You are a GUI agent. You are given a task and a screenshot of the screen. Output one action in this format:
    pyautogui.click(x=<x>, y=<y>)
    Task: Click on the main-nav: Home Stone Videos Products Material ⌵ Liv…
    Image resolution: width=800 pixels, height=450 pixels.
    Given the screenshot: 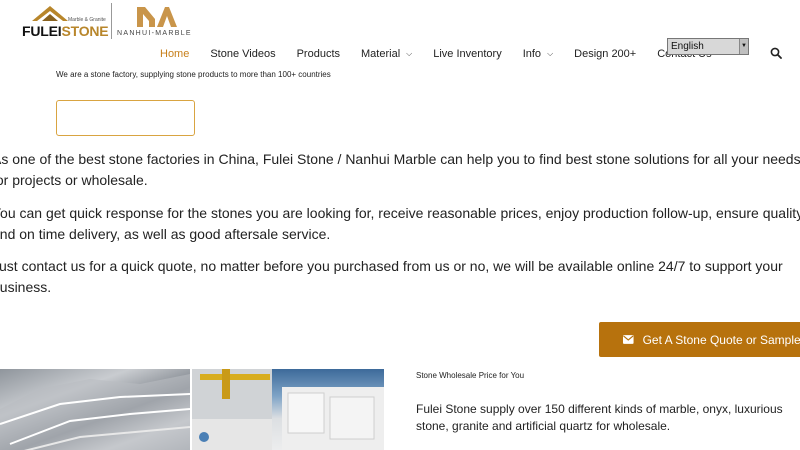 What is the action you would take?
    pyautogui.click(x=446, y=54)
    